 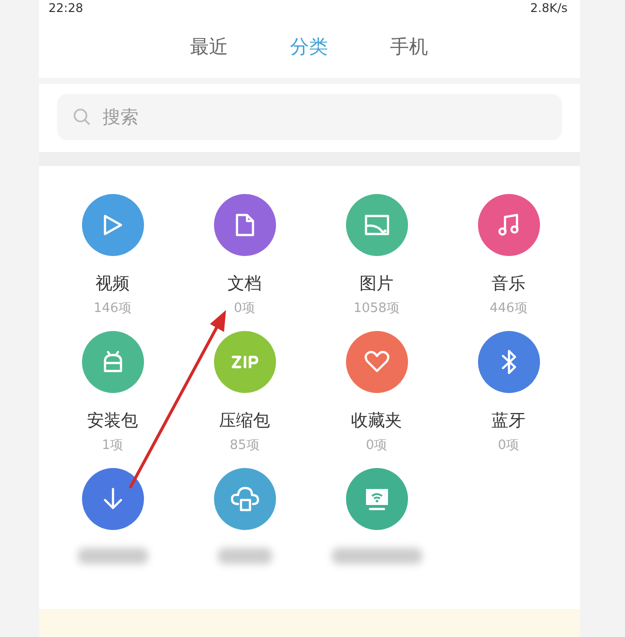 I want to click on category-name: 音乐, so click(x=509, y=284).